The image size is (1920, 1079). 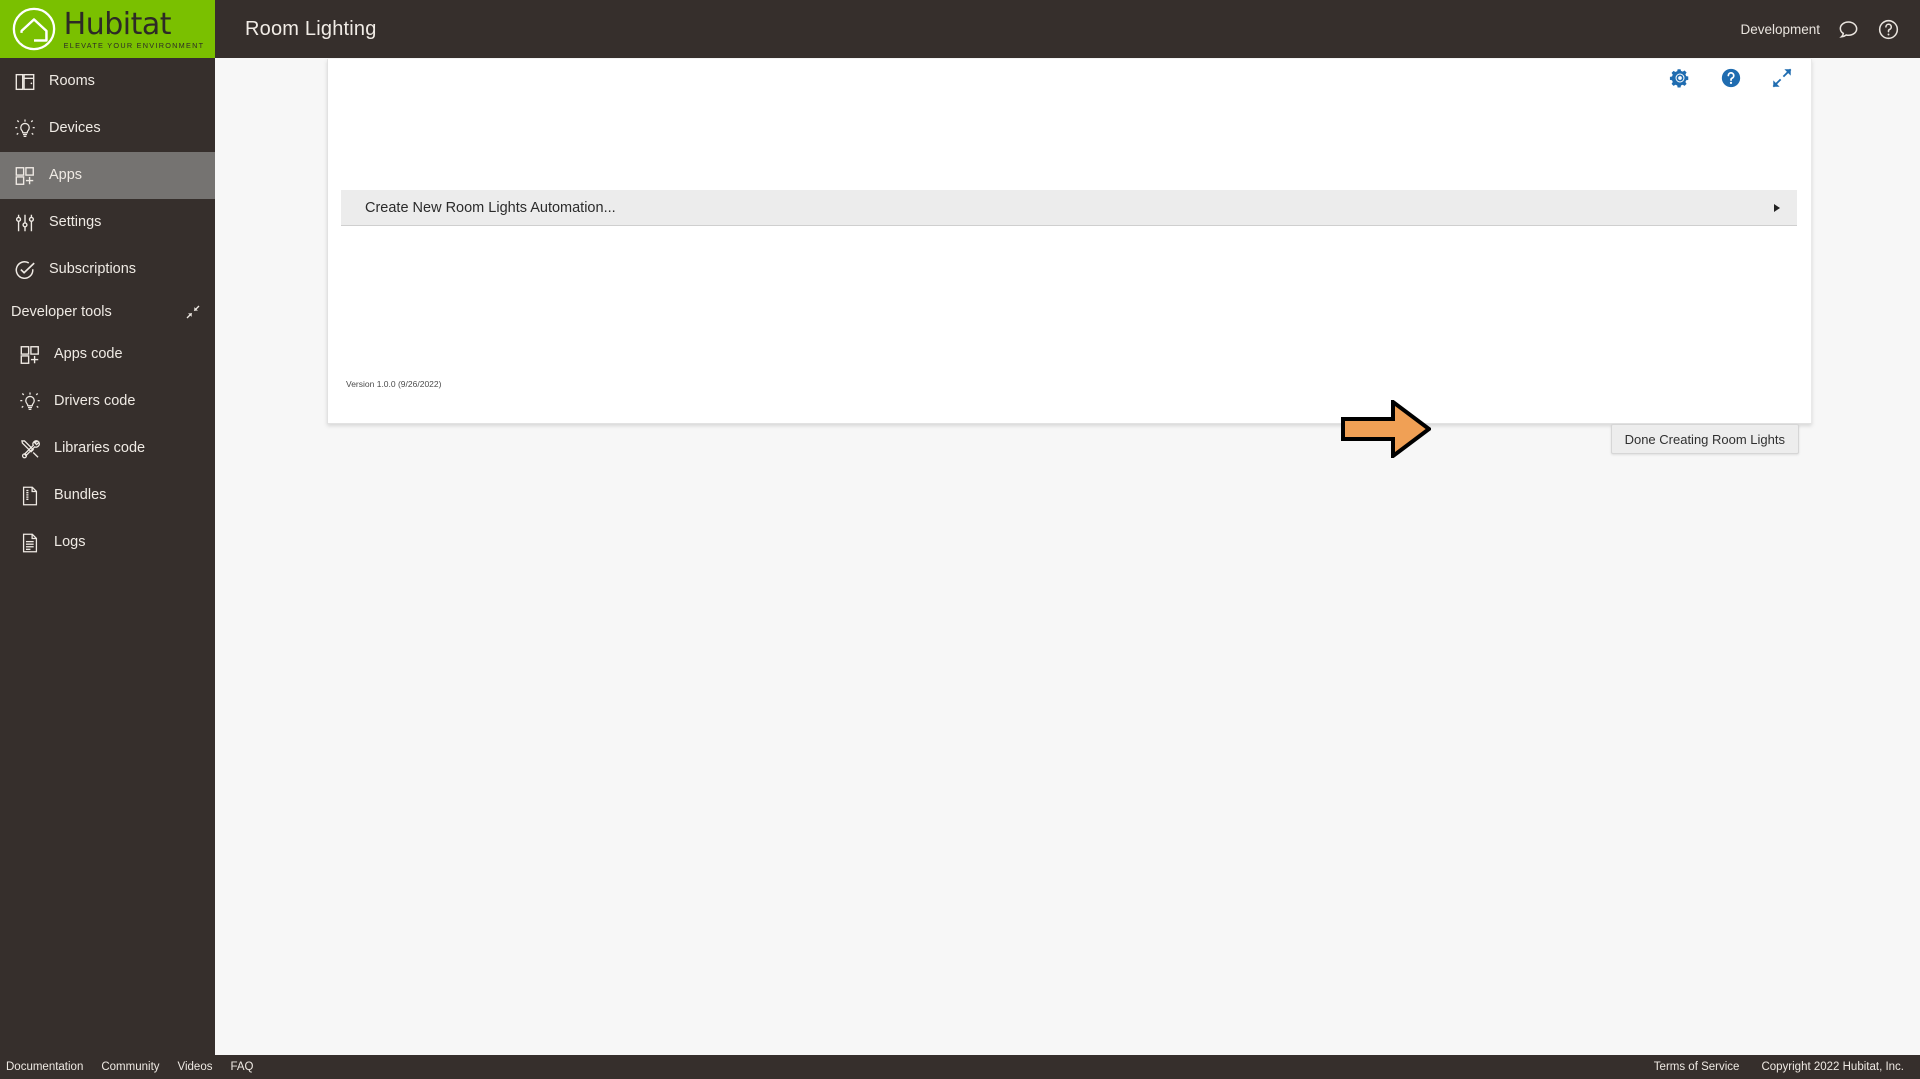 I want to click on footer-link-documentation: Documentation, so click(x=44, y=1067).